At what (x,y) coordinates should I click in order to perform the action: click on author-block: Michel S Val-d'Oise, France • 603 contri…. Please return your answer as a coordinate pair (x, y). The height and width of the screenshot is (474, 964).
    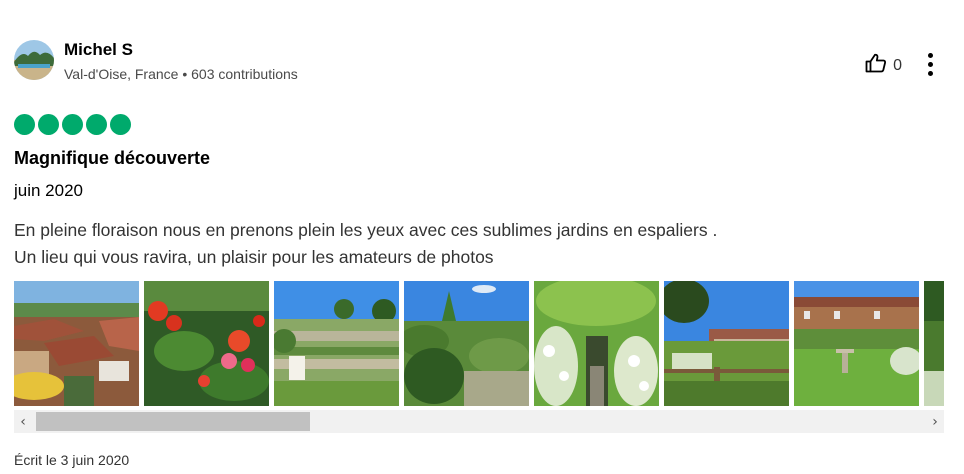
    Looking at the image, I should click on (181, 61).